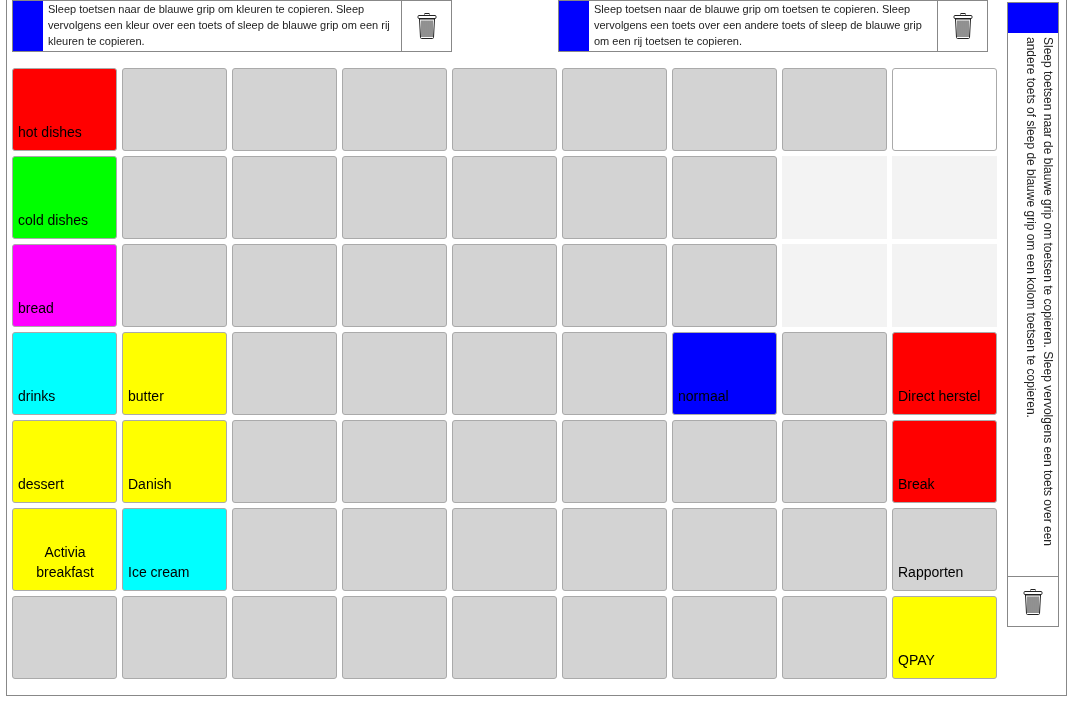 This screenshot has width=1073, height=703. What do you see at coordinates (944, 373) in the screenshot?
I see `menu-key: Direct herstel` at bounding box center [944, 373].